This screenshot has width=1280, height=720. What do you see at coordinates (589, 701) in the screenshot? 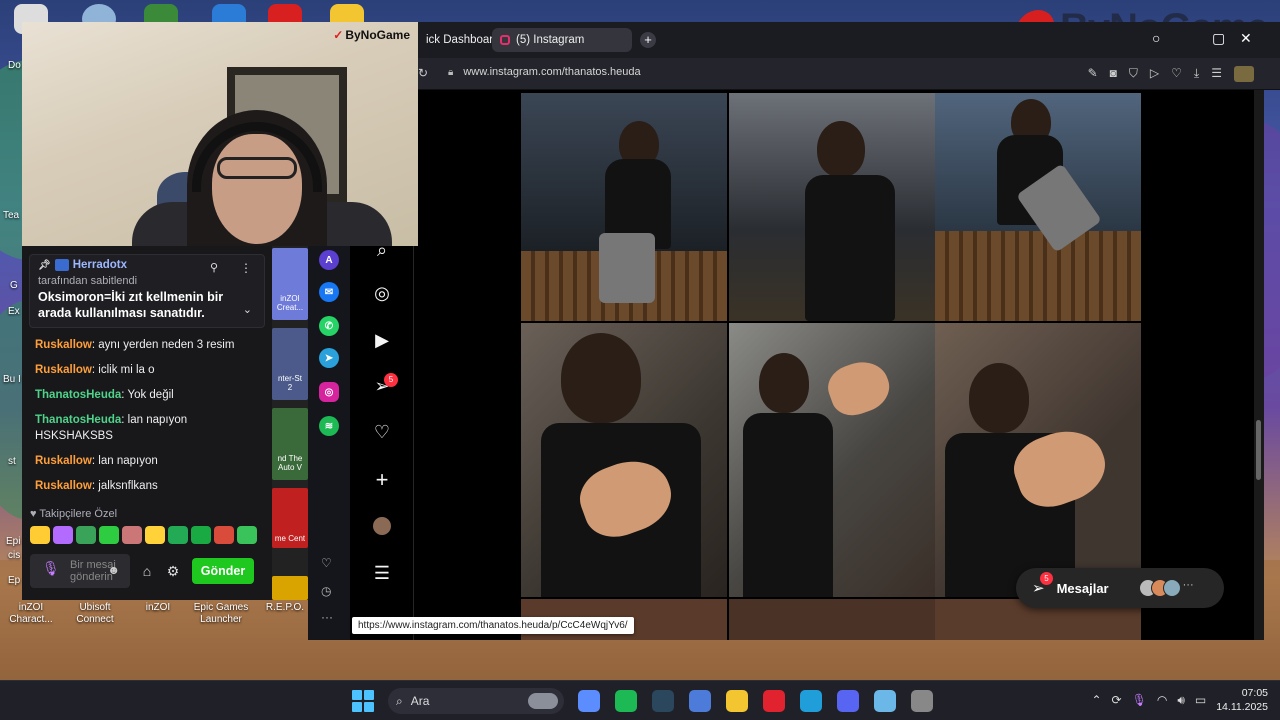
I see `copilot-icon` at bounding box center [589, 701].